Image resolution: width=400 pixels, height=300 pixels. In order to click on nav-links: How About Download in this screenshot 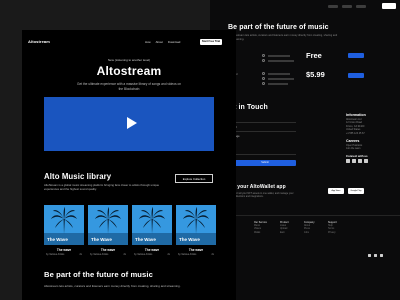, I will do `click(162, 42)`.